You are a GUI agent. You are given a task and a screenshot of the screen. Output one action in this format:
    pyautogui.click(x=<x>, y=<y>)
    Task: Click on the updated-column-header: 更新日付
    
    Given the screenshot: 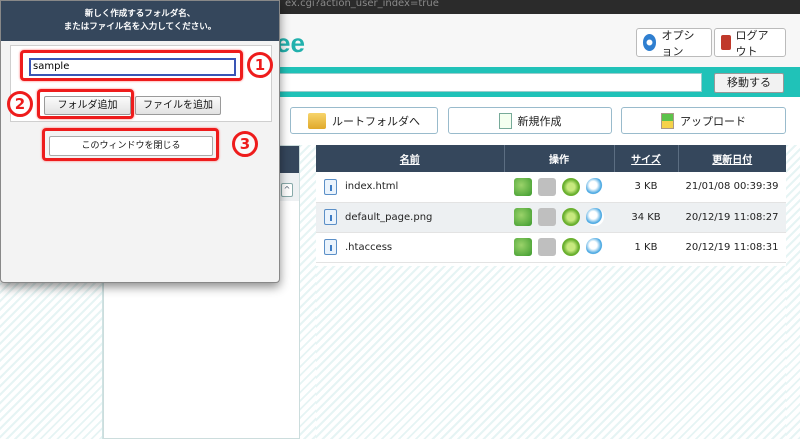 What is the action you would take?
    pyautogui.click(x=732, y=158)
    